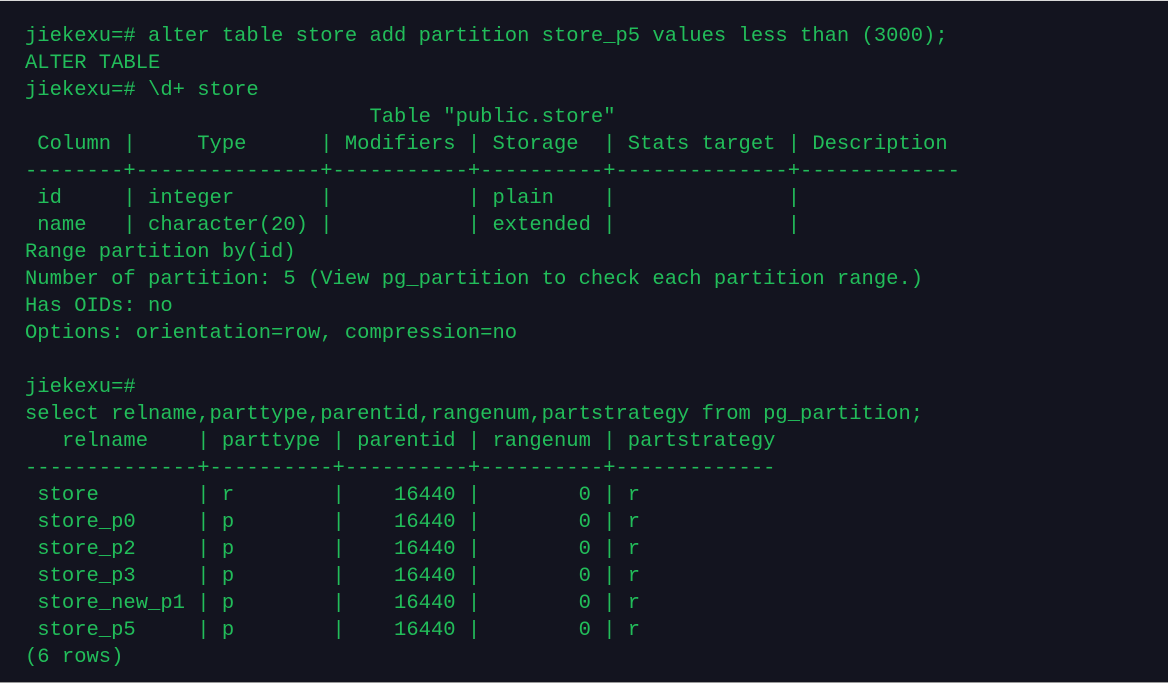 This screenshot has height=683, width=1168. What do you see at coordinates (74, 657) in the screenshot?
I see `row-count: (6 rows)` at bounding box center [74, 657].